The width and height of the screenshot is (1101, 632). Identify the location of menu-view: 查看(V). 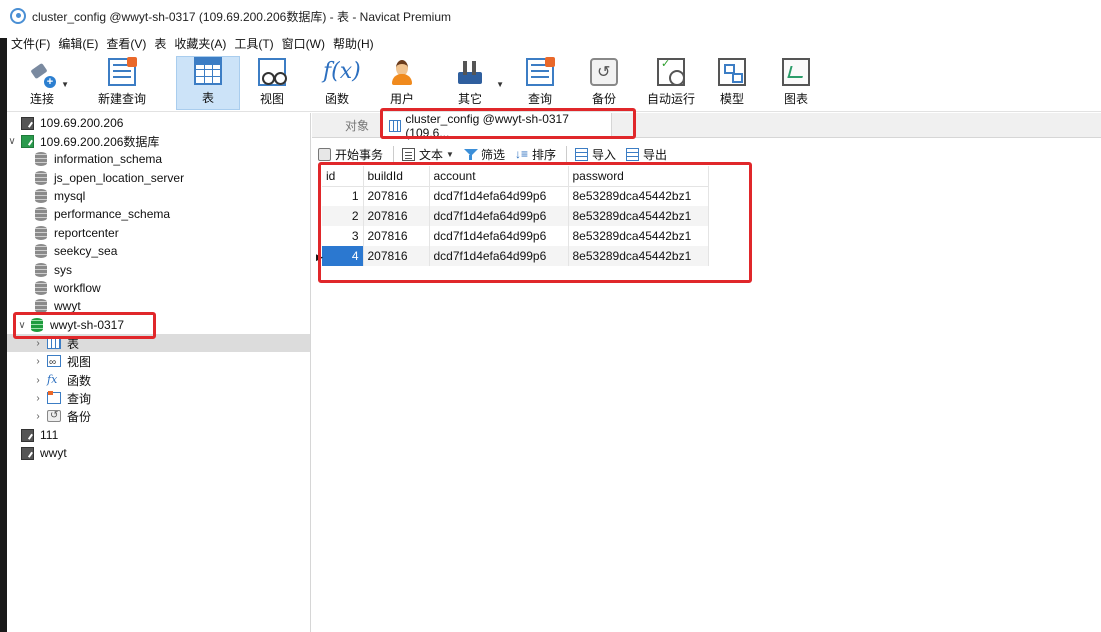
(126, 43).